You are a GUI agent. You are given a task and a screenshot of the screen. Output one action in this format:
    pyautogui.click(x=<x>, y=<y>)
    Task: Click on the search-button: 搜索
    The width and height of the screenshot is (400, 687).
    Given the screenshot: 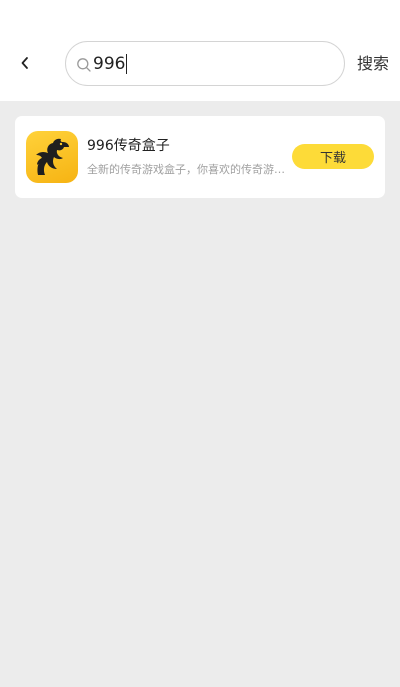 What is the action you would take?
    pyautogui.click(x=373, y=64)
    